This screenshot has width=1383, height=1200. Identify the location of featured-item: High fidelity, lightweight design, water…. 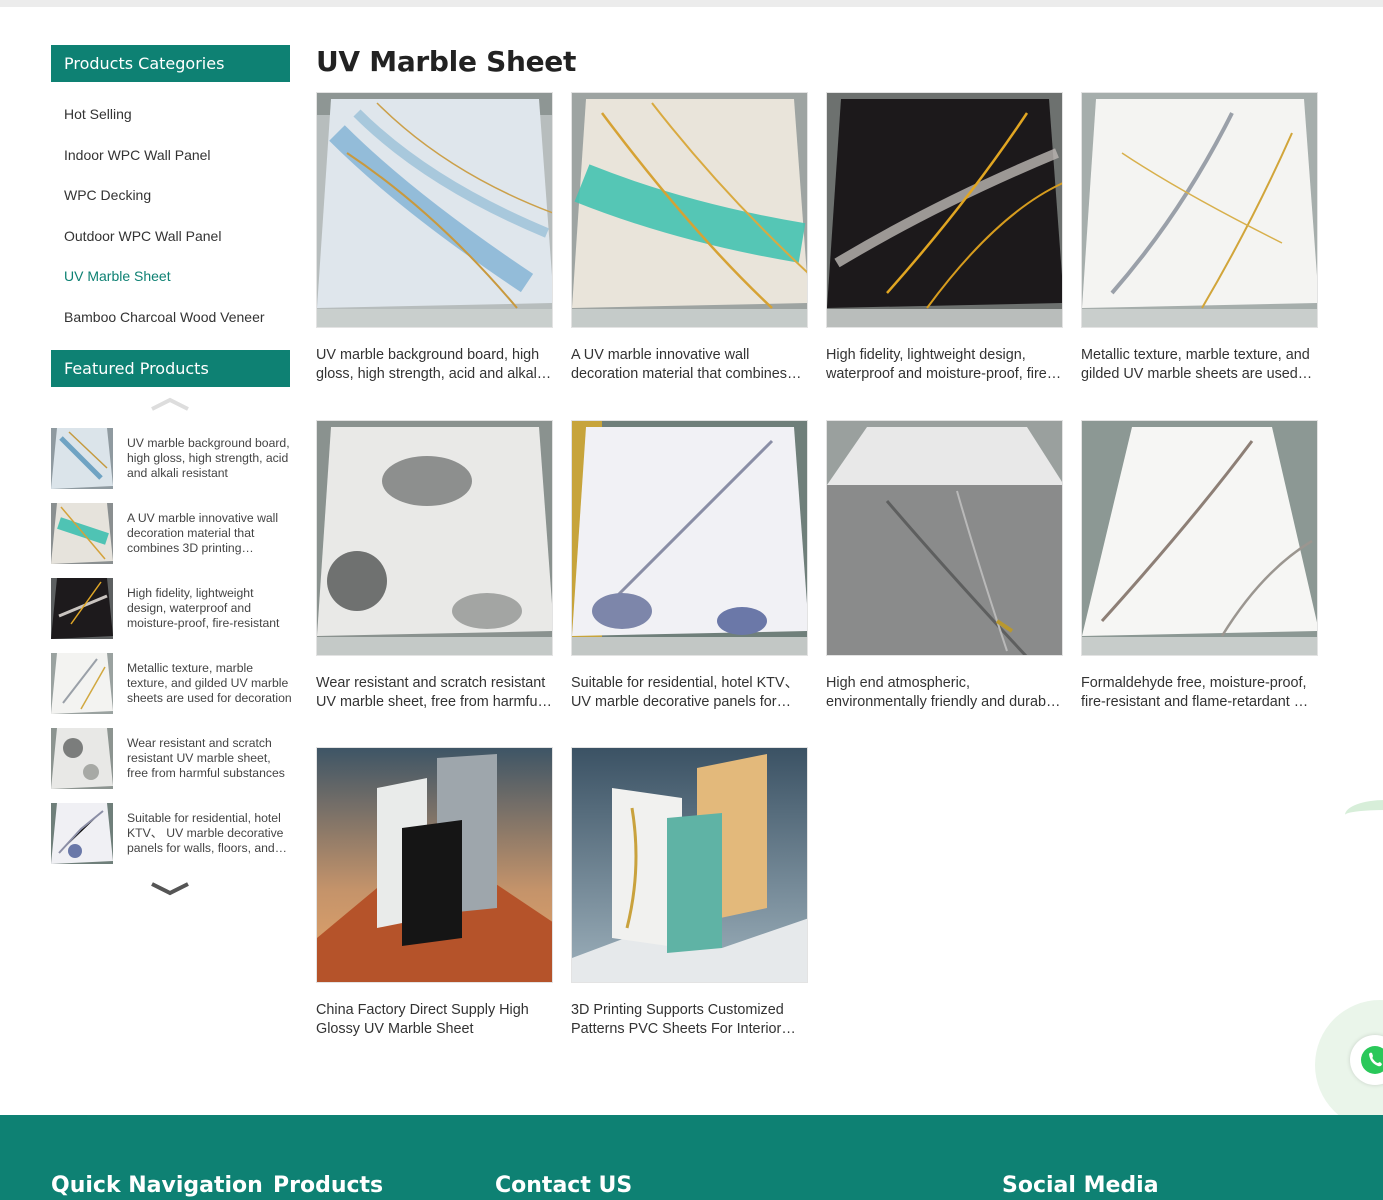
(171, 614).